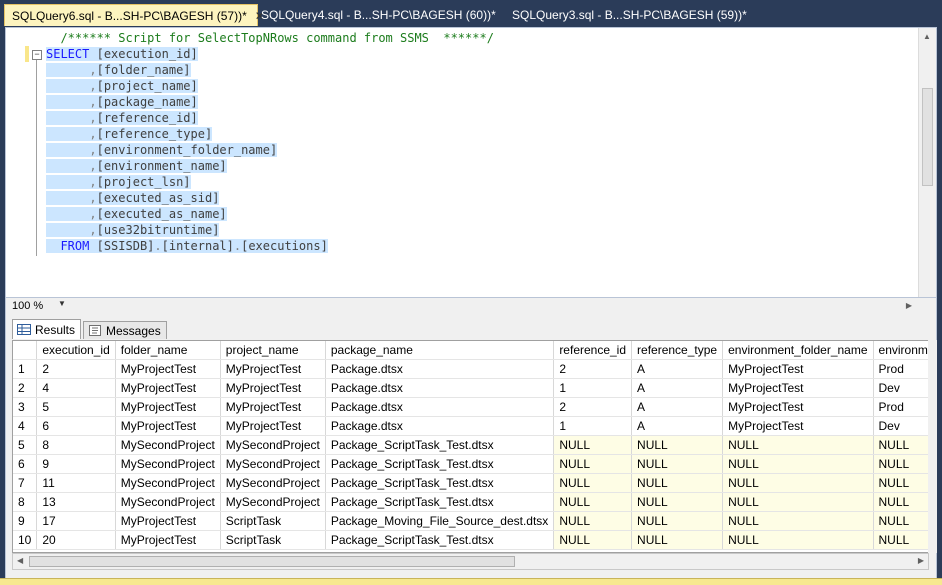 This screenshot has width=942, height=585. What do you see at coordinates (27, 306) in the screenshot?
I see `zoom-level: 100 %` at bounding box center [27, 306].